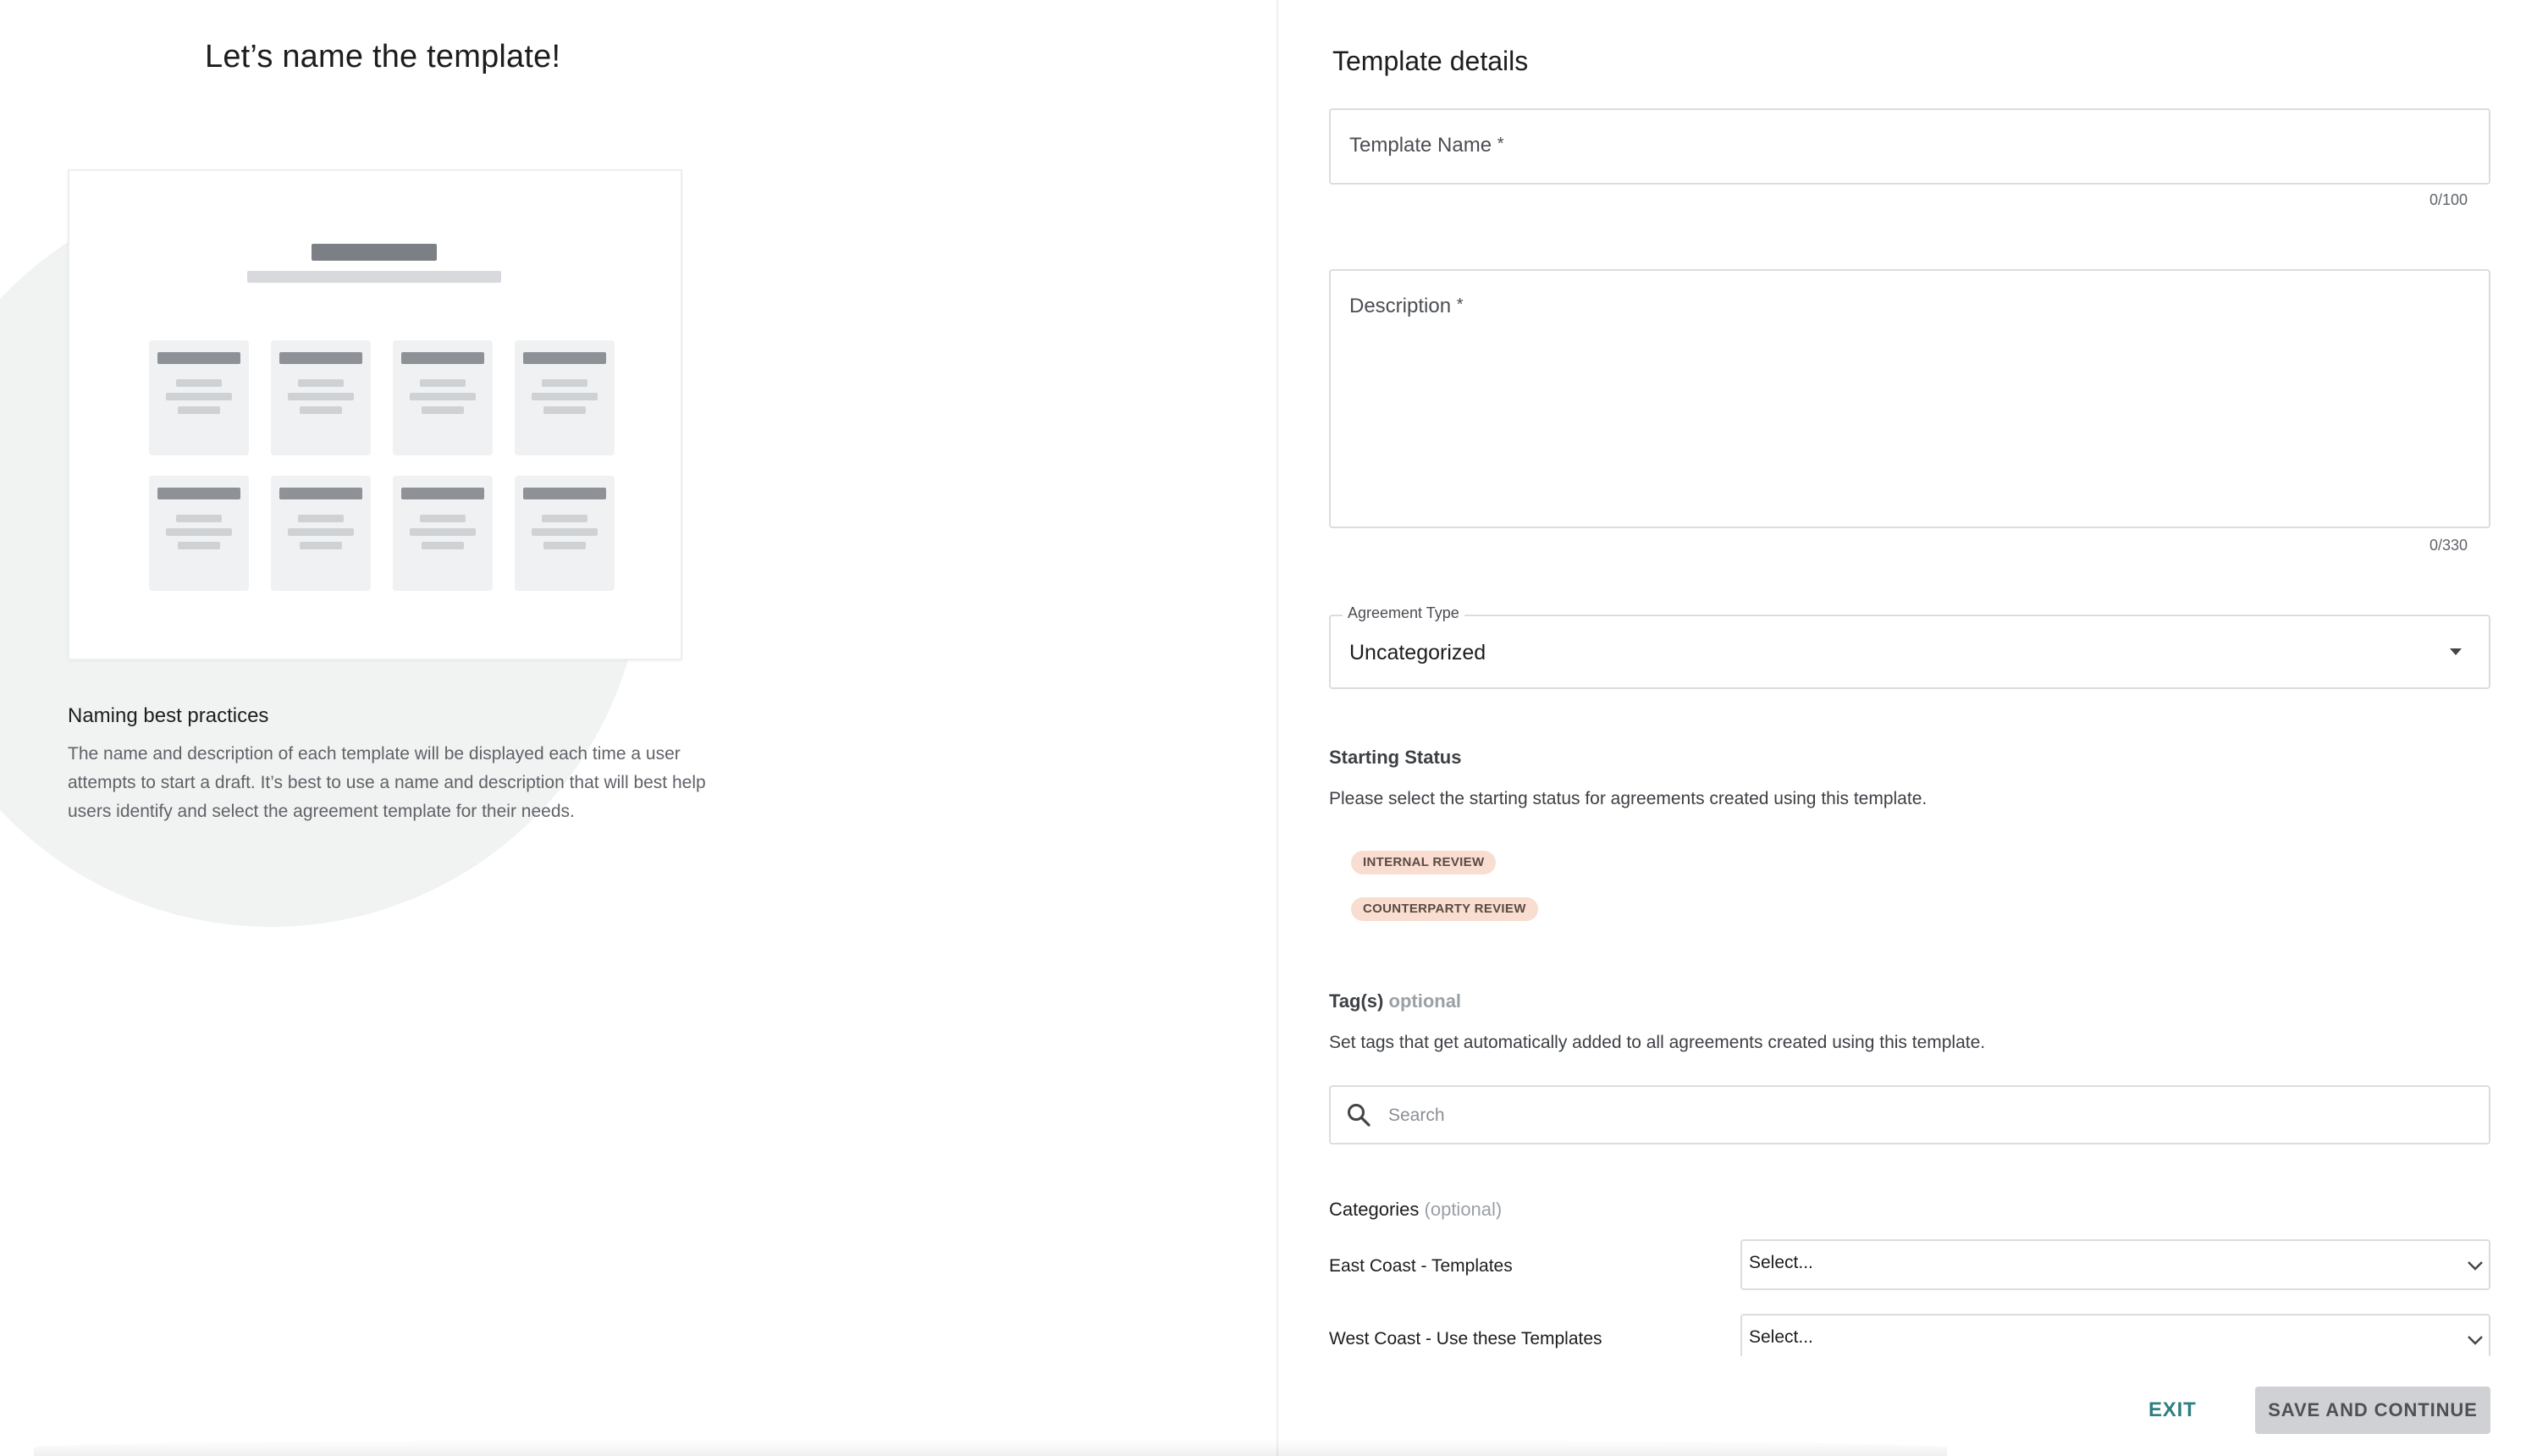  Describe the element at coordinates (2372, 1410) in the screenshot. I see `save-and-continue-button: SAVE AND CONTINUE` at that location.